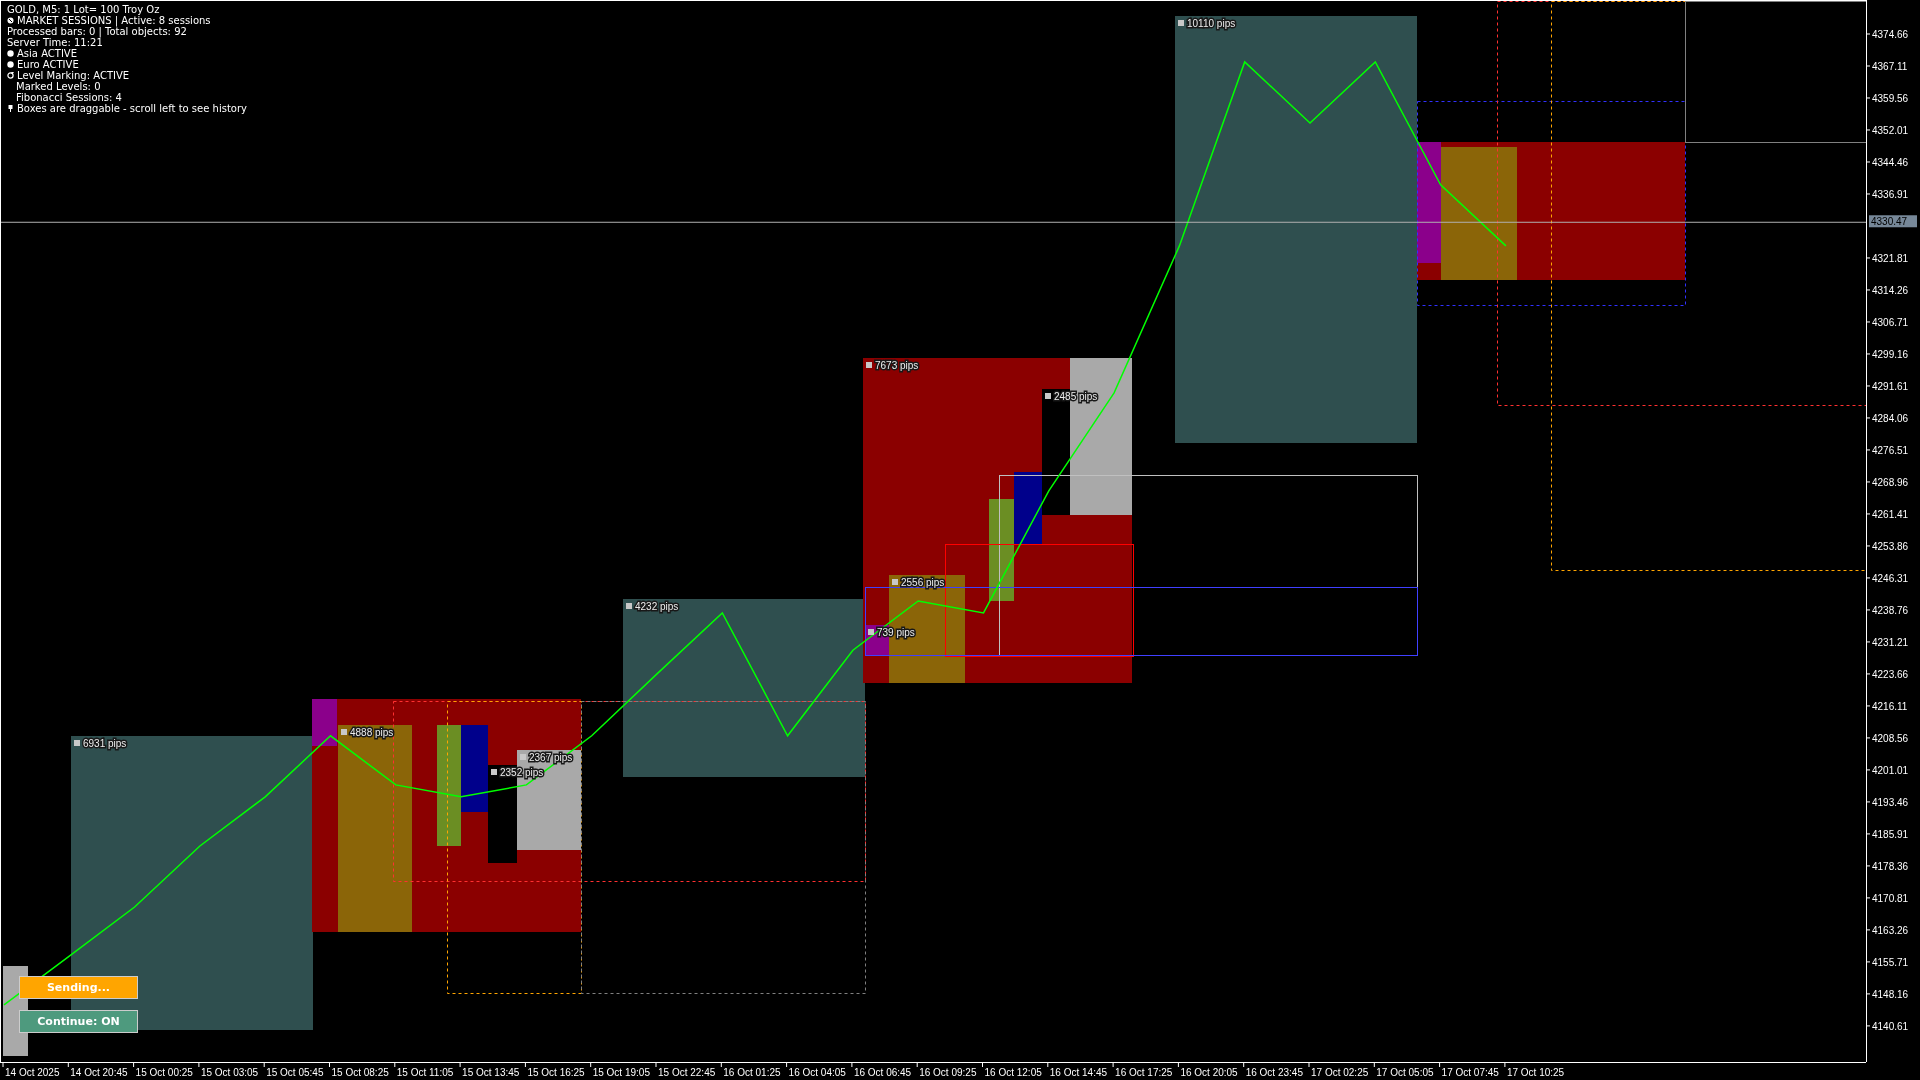  What do you see at coordinates (10, 108) in the screenshot?
I see `pin-icon` at bounding box center [10, 108].